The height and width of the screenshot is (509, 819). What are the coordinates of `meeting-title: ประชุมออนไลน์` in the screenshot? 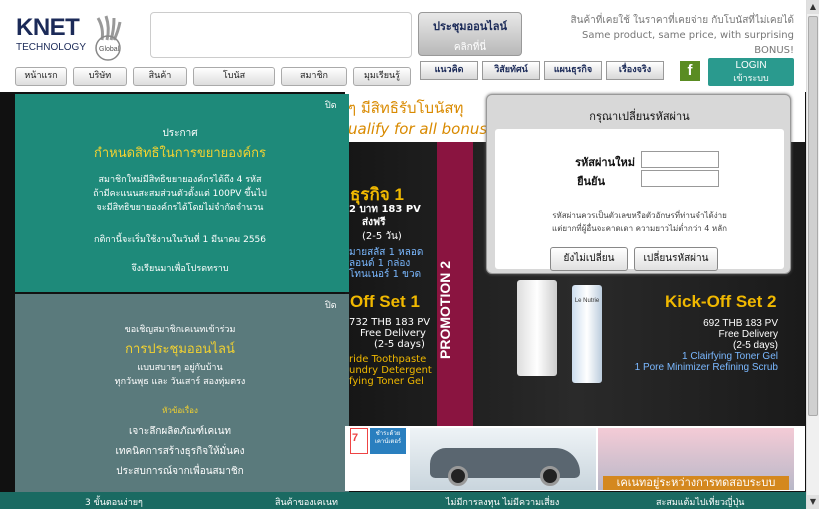 It's located at (470, 26).